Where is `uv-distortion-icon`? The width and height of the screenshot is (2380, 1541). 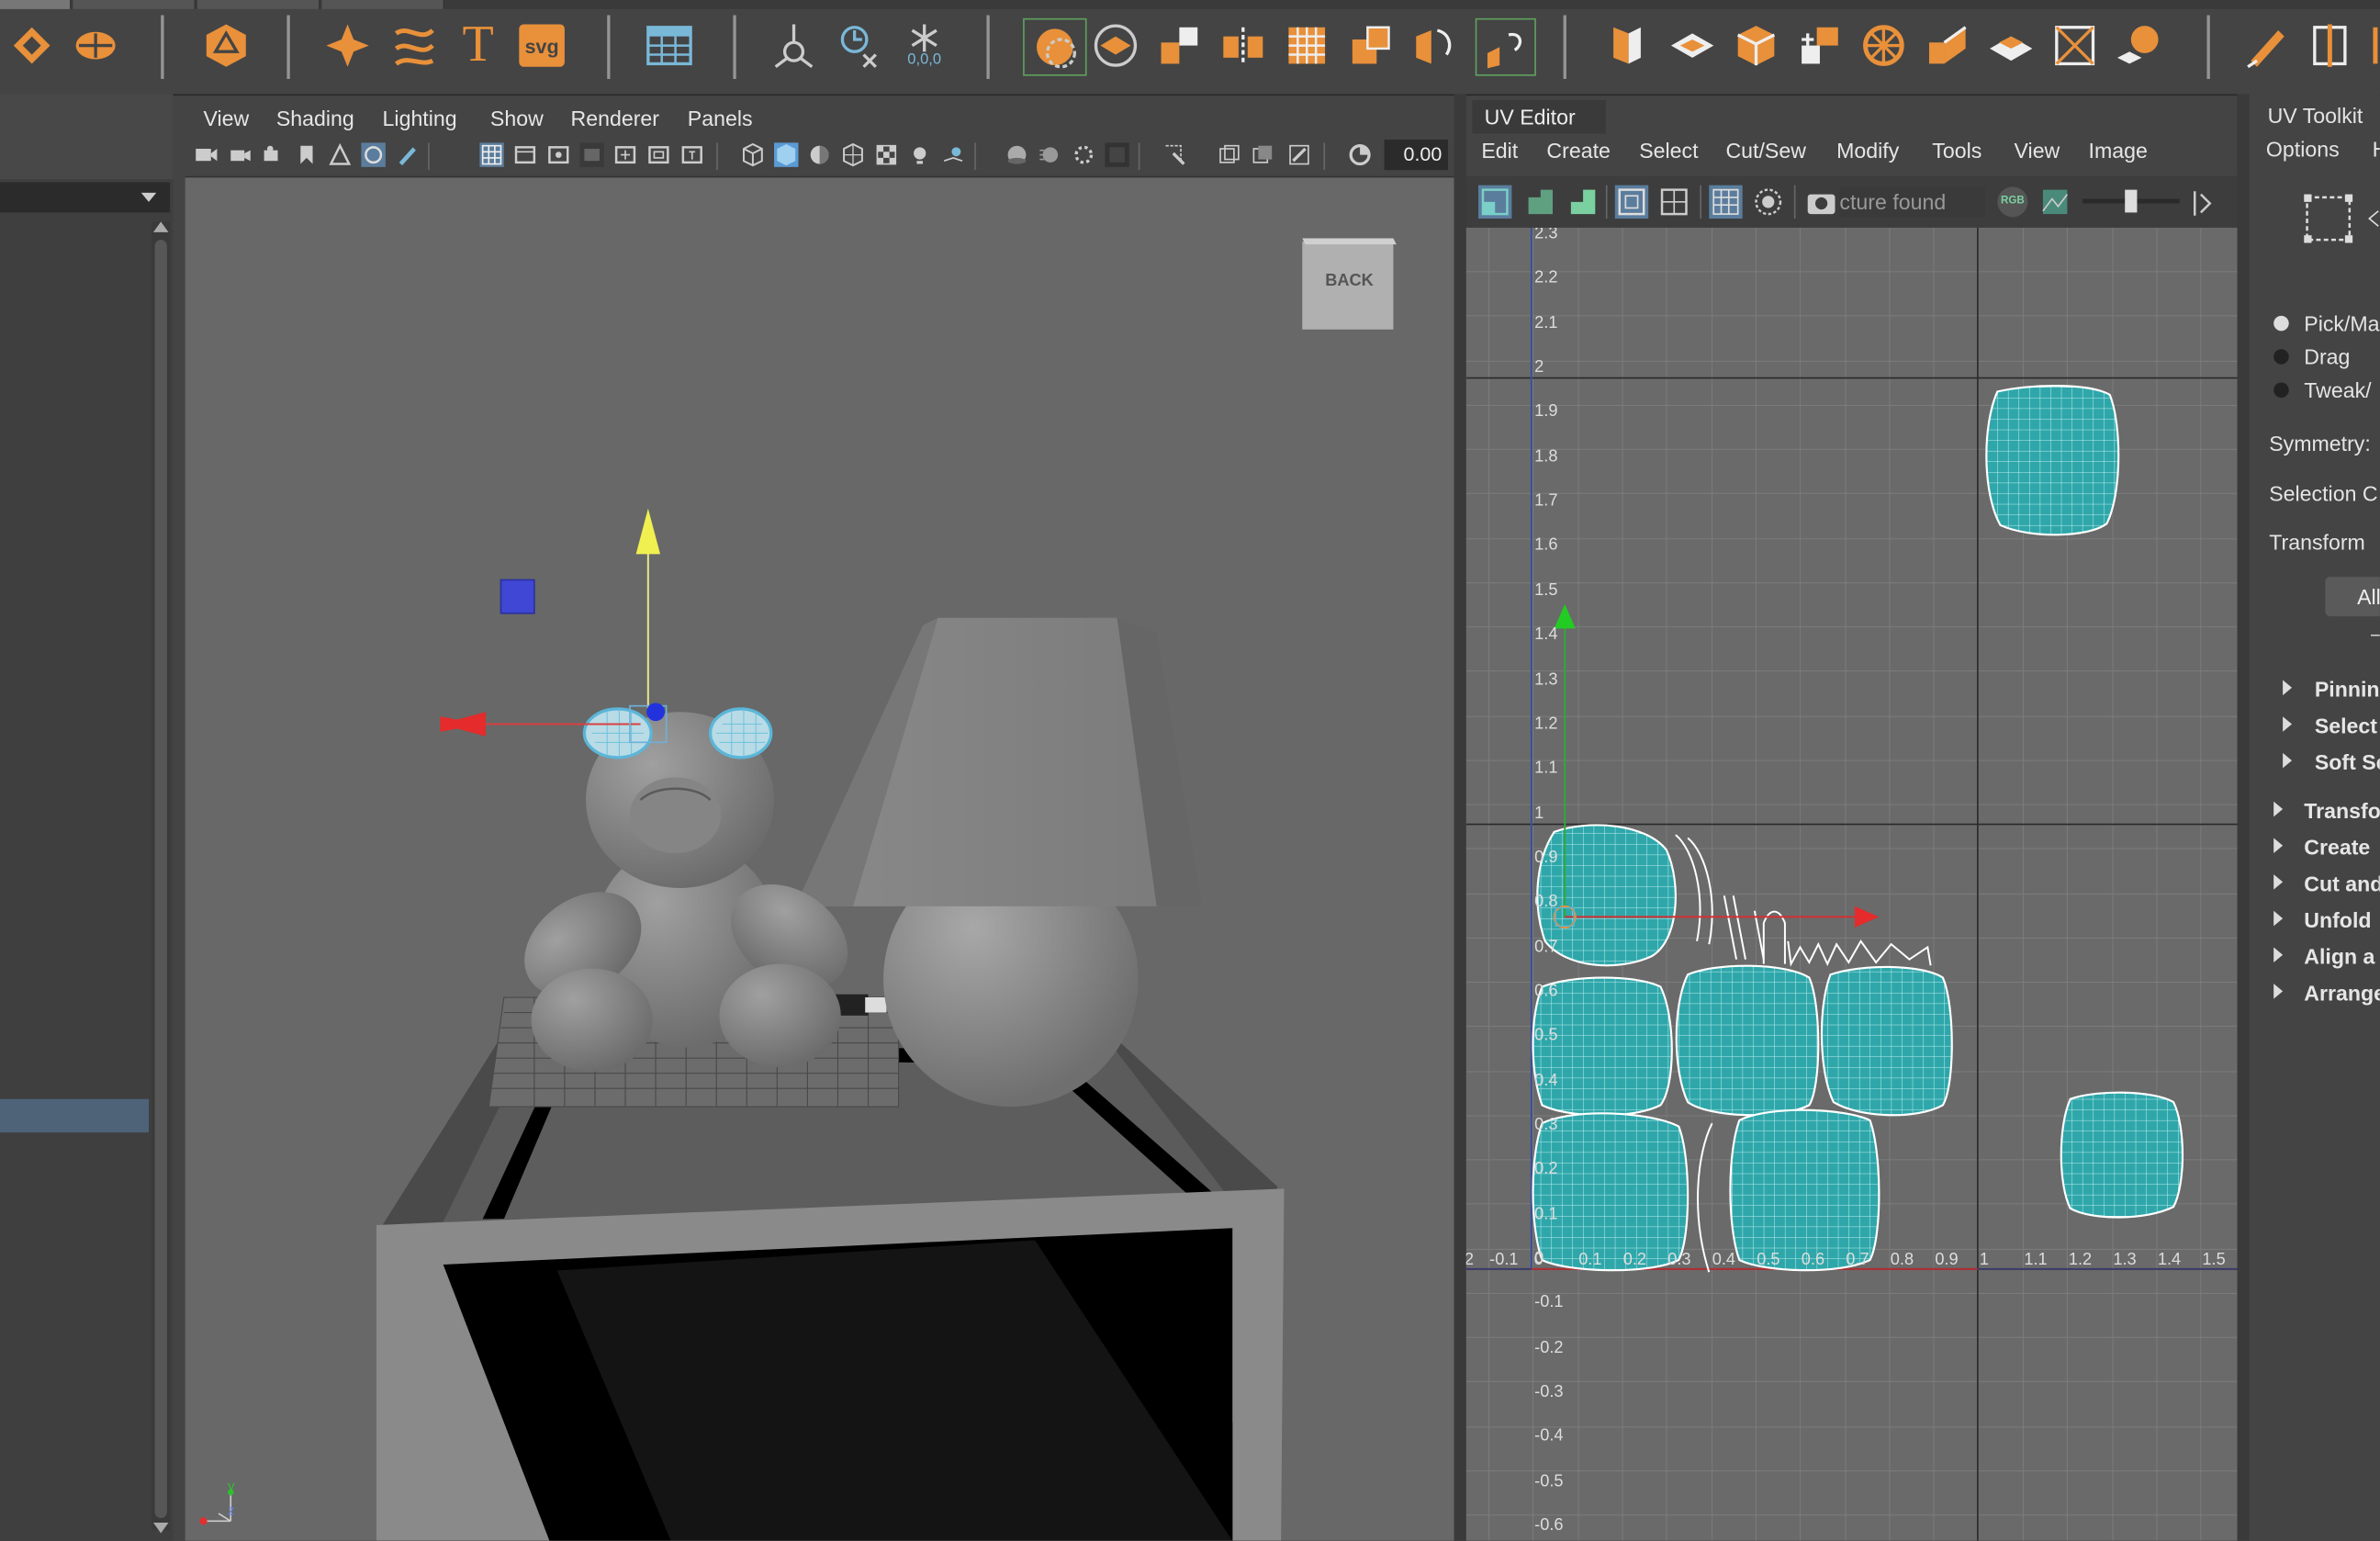
uv-distortion-icon is located at coordinates (1540, 202).